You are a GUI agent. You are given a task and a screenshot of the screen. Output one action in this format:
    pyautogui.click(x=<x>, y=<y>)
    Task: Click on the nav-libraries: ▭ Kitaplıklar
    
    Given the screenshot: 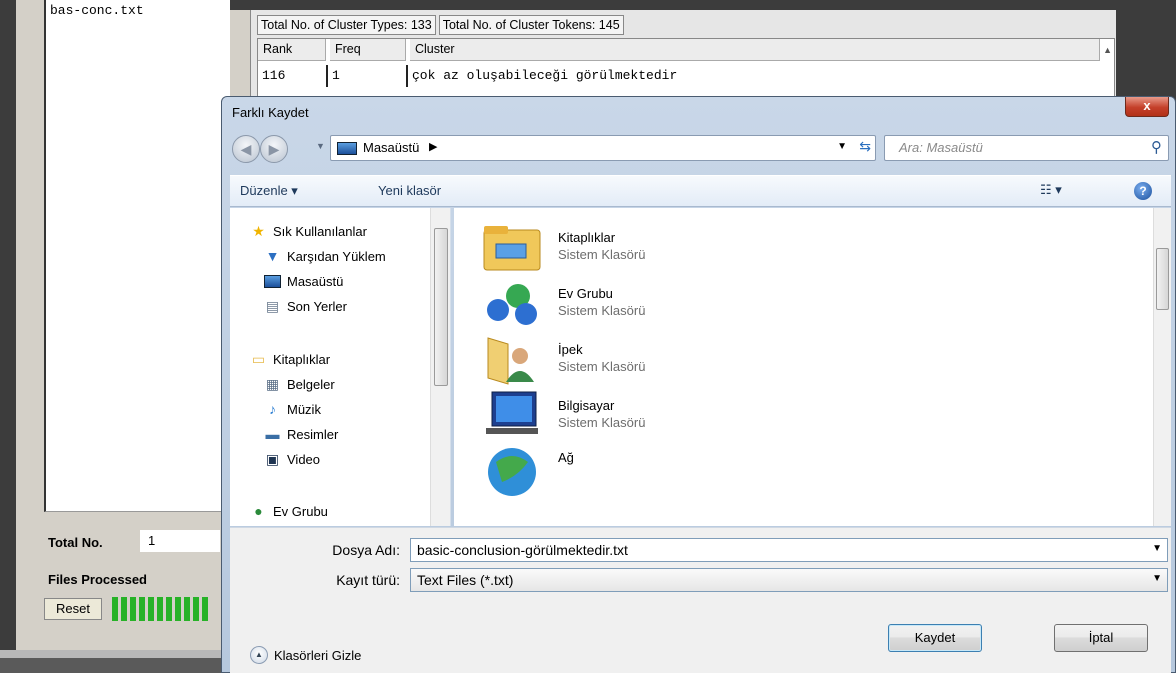 What is the action you would take?
    pyautogui.click(x=290, y=359)
    